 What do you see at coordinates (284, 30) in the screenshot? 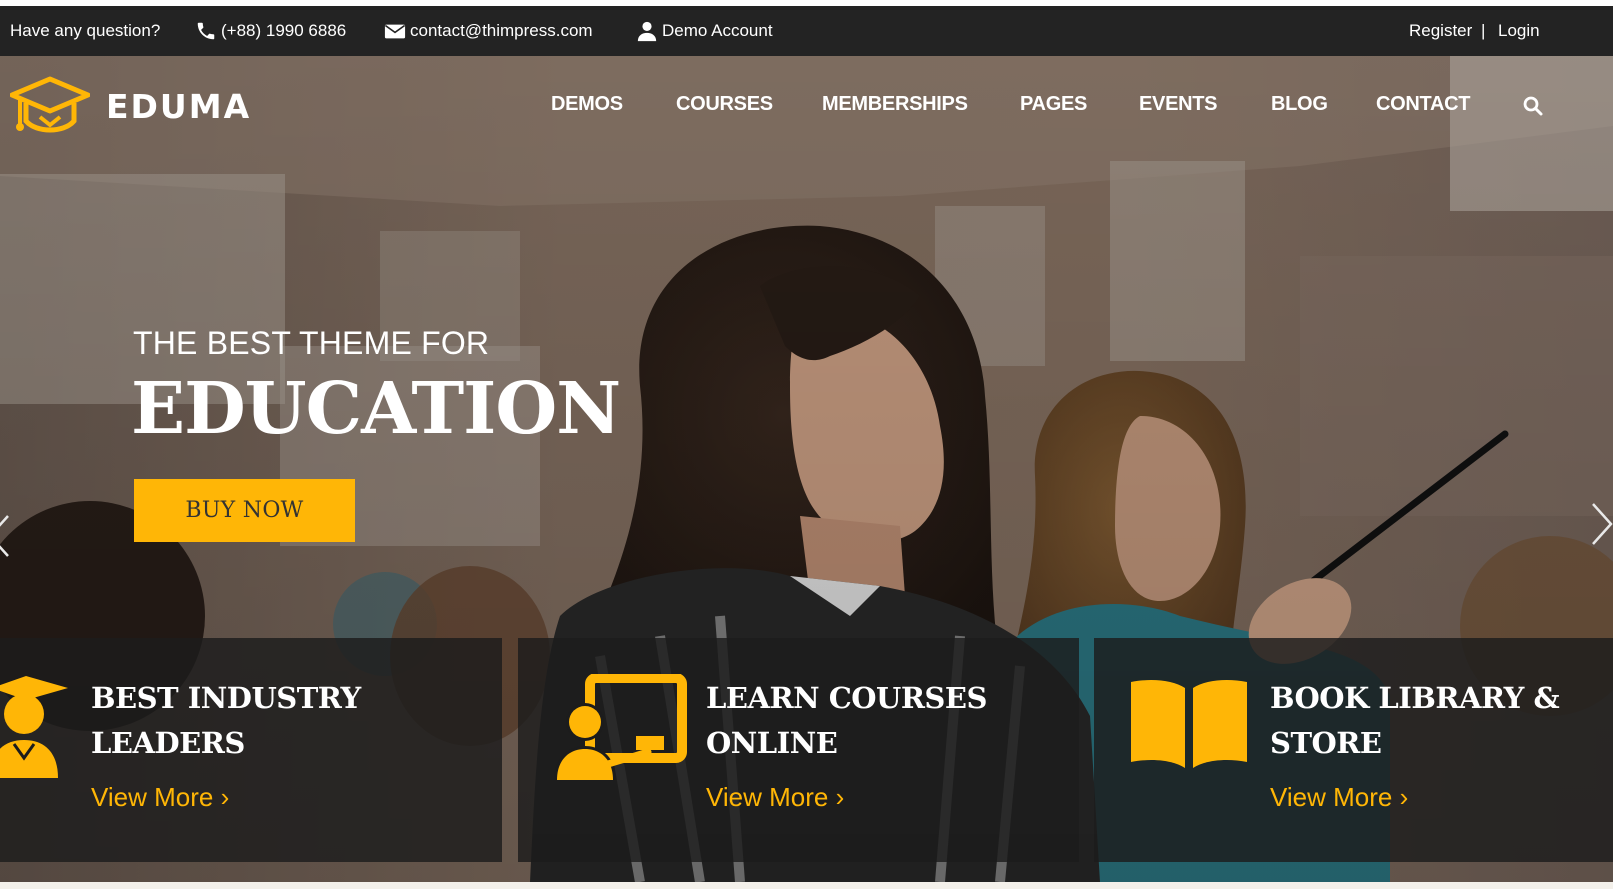
I see `phone-number: (+88) 1990 6886` at bounding box center [284, 30].